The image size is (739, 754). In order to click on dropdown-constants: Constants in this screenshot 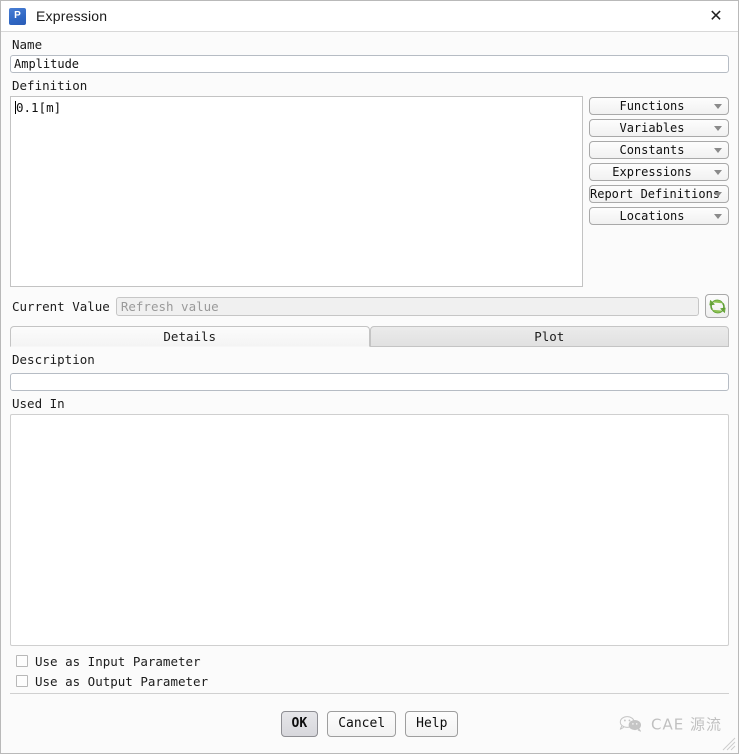, I will do `click(659, 150)`.